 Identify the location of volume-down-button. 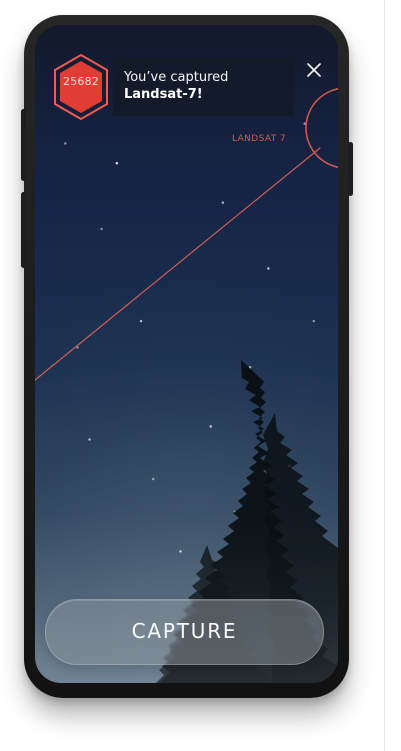
(23, 230).